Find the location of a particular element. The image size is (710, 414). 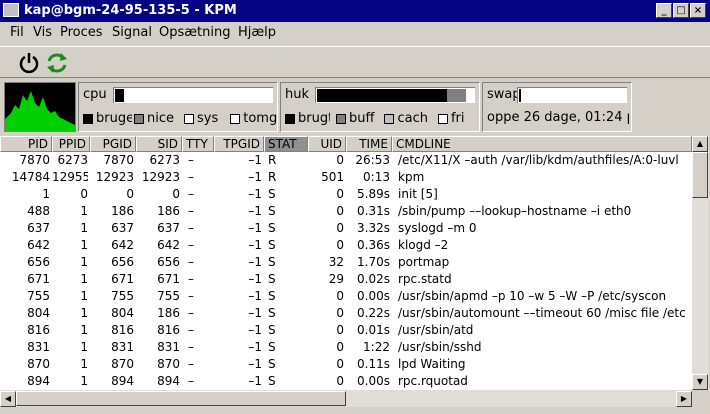

table-row: 831 1 831 831– –1 S 0 1:22/usr/sbin/sshd is located at coordinates (346, 347).